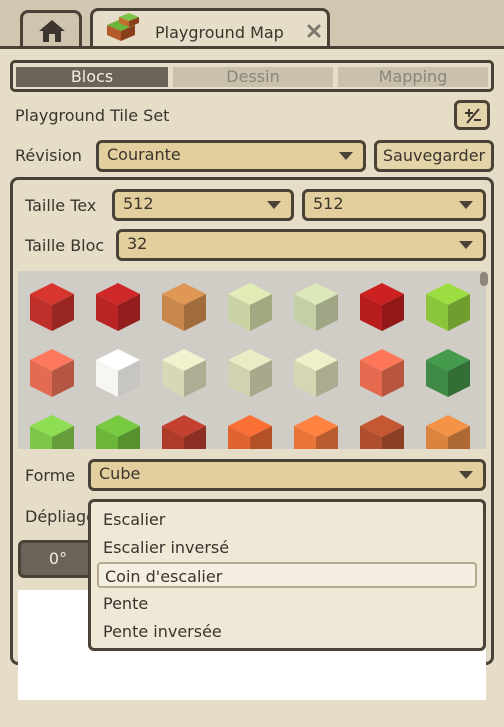 The height and width of the screenshot is (727, 504). What do you see at coordinates (287, 475) in the screenshot?
I see `shape-select: Cube` at bounding box center [287, 475].